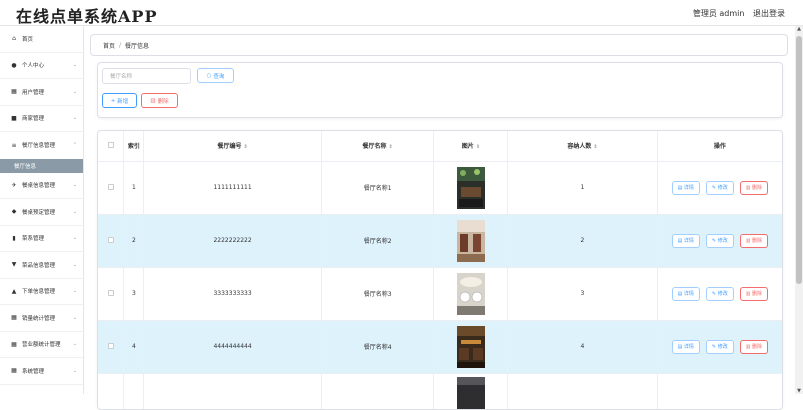  I want to click on page-scrollbar: ▲ ▼, so click(799, 210).